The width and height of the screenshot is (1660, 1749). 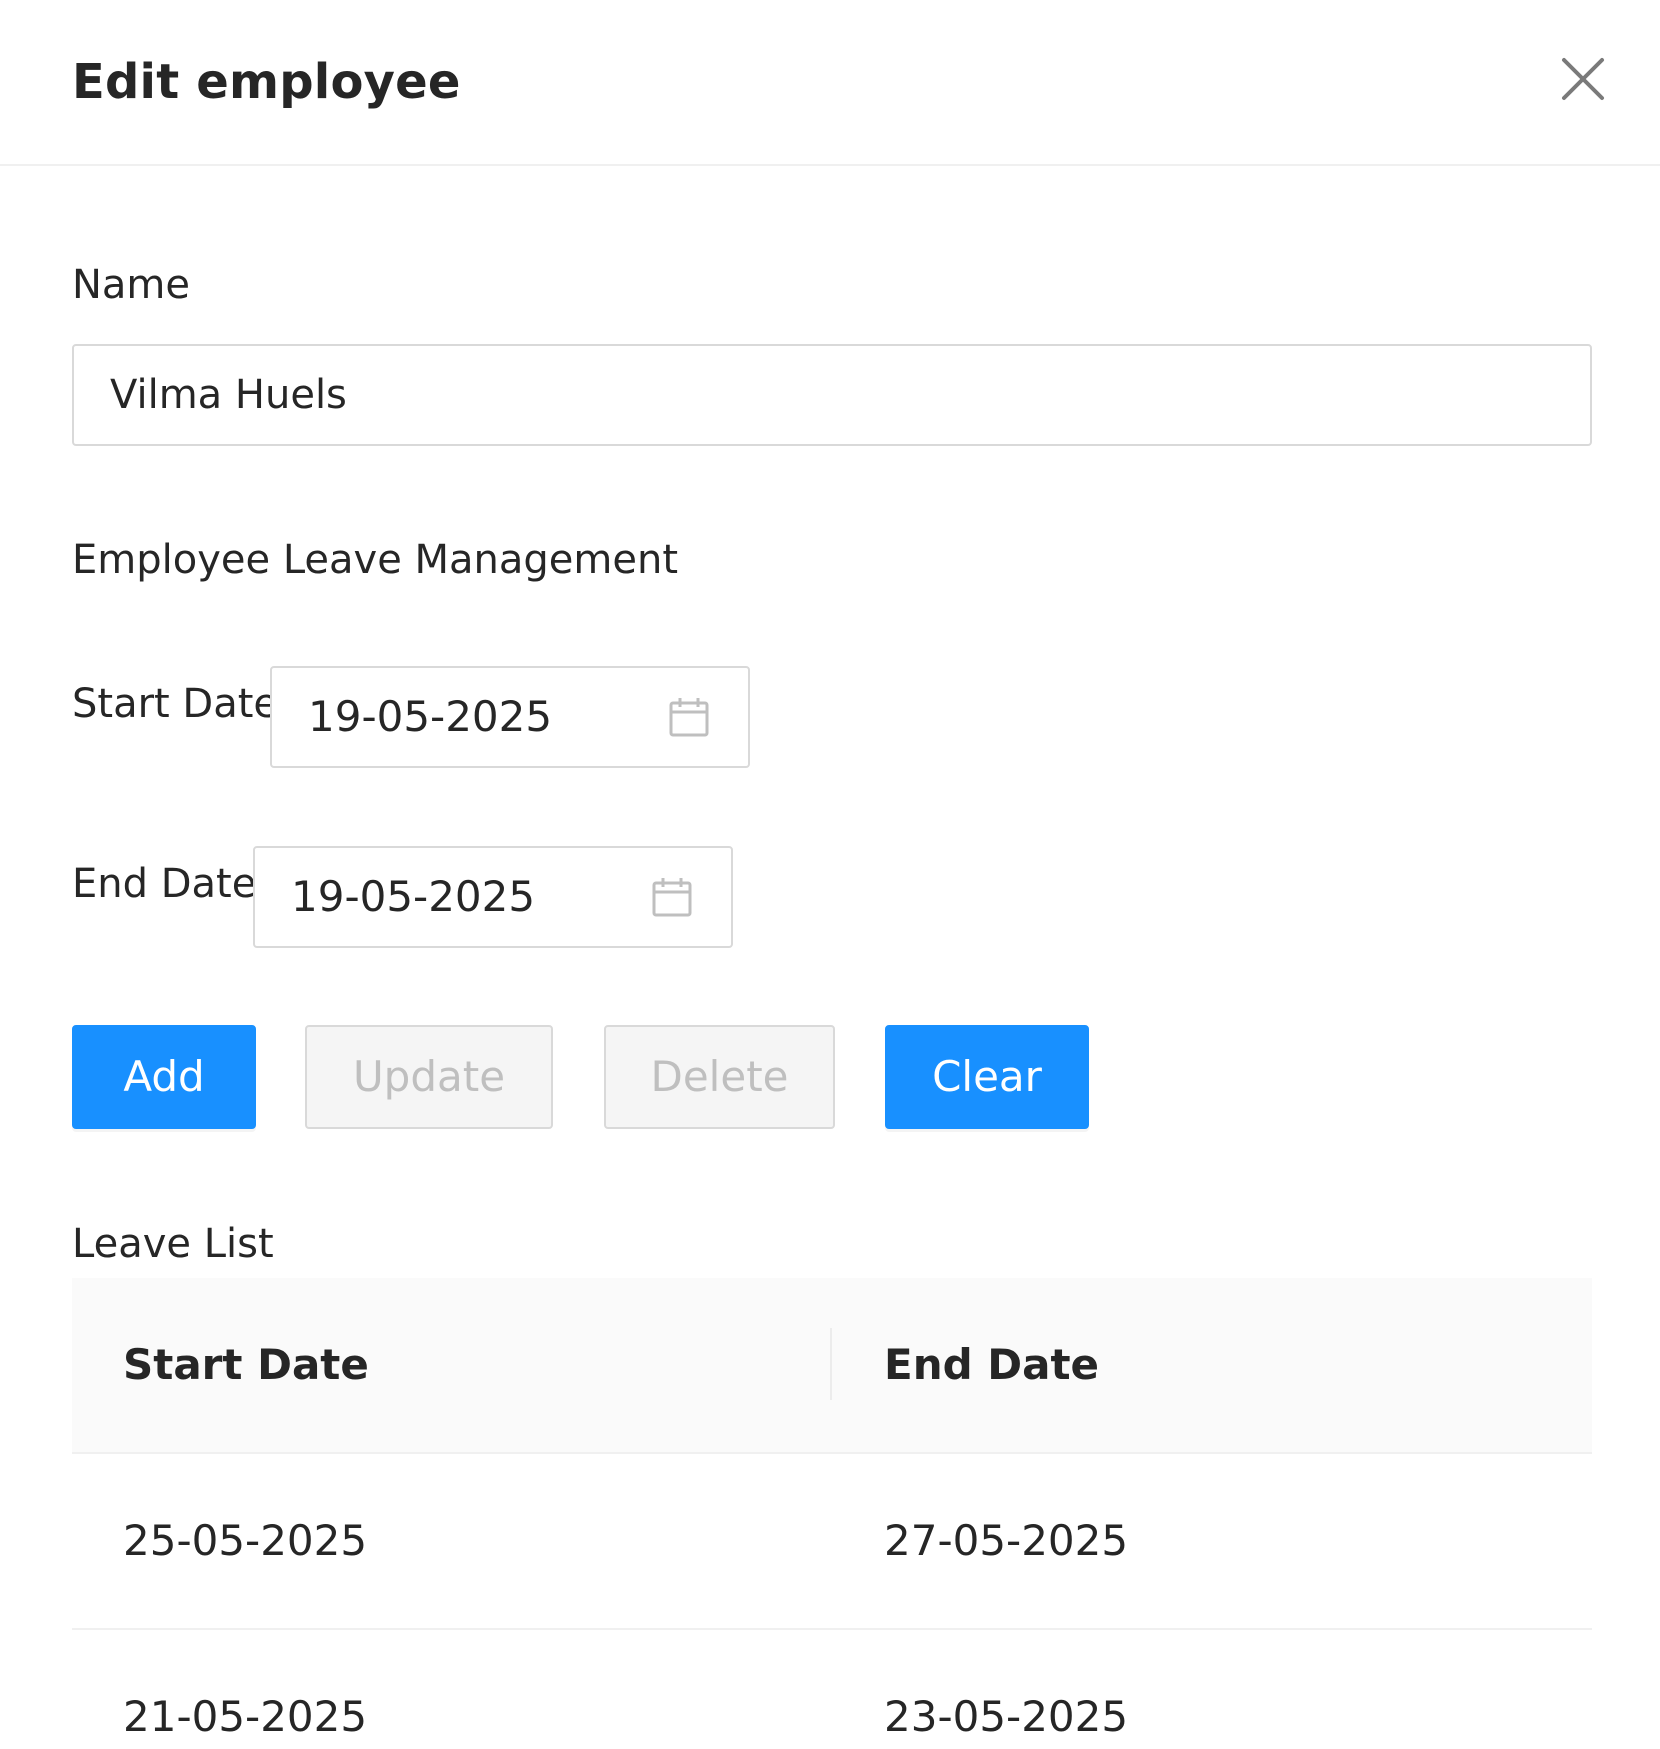 I want to click on update-button: Update, so click(x=429, y=1077).